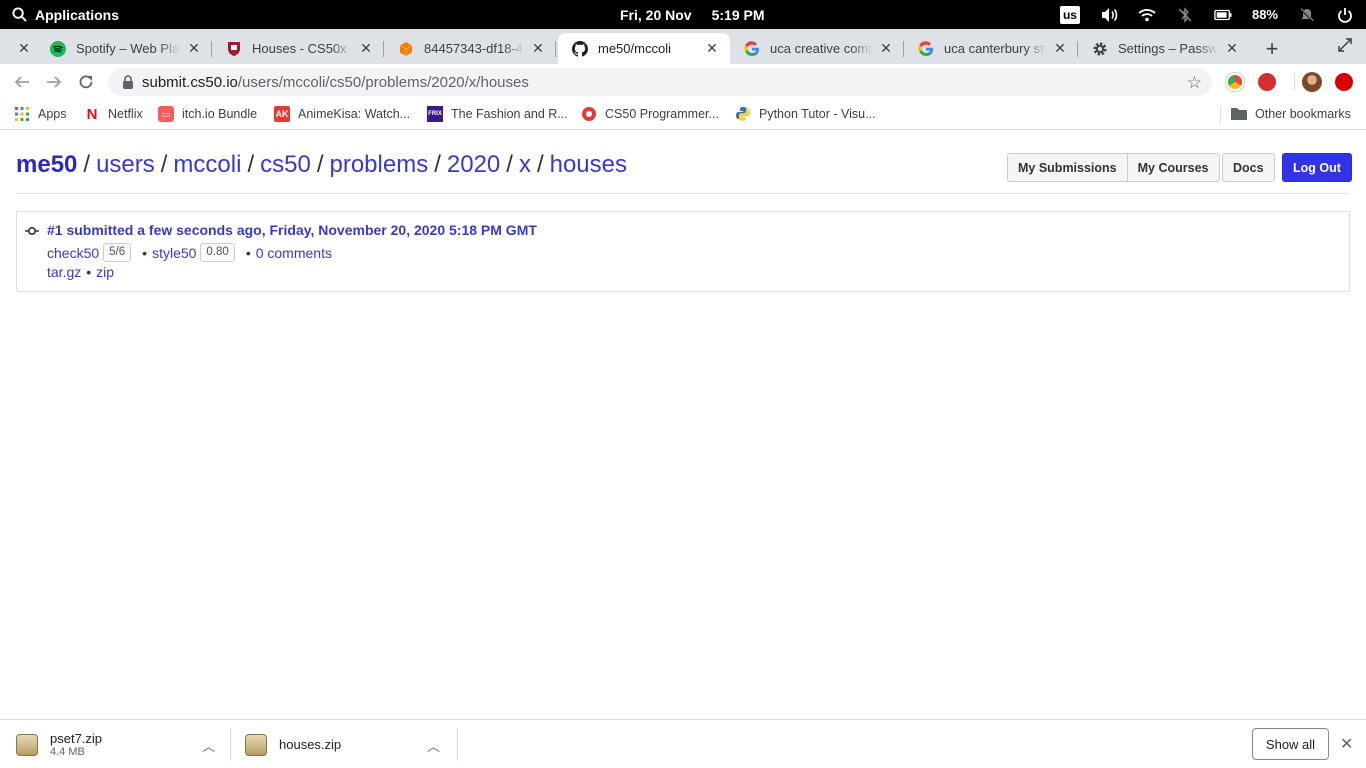 This screenshot has width=1366, height=768. Describe the element at coordinates (588, 164) in the screenshot. I see `breadcrumb-houses: houses` at that location.